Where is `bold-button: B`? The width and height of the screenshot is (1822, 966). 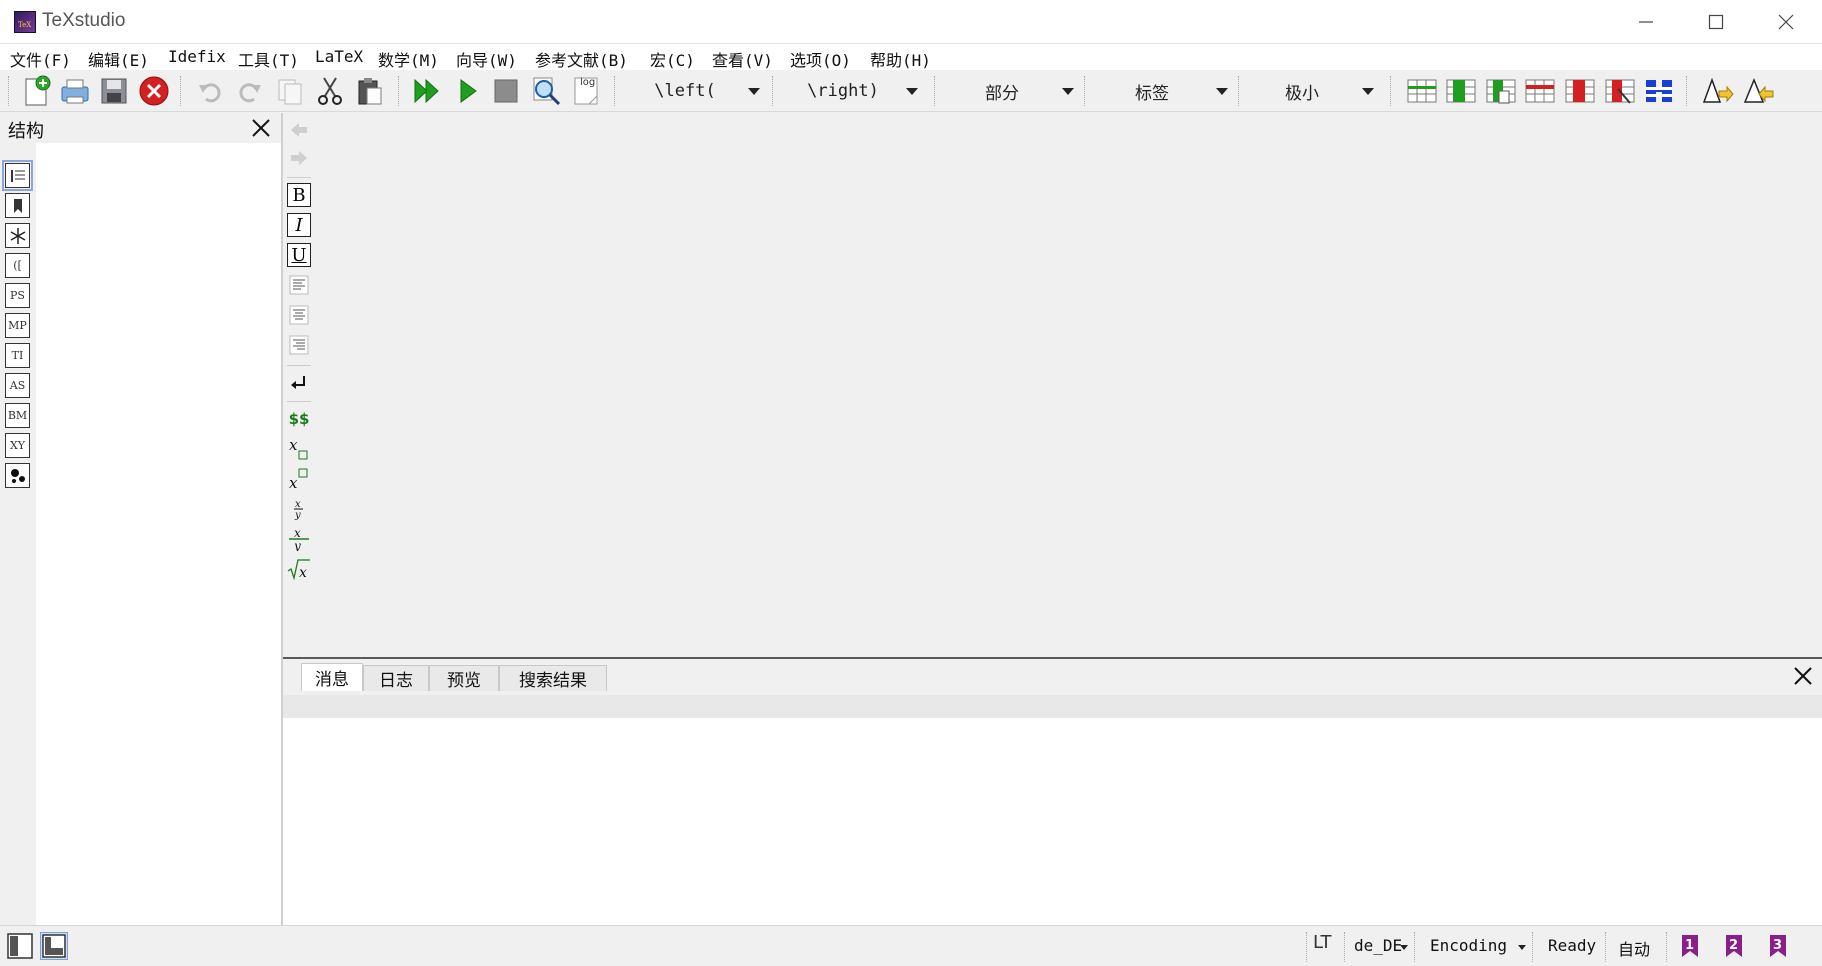 bold-button: B is located at coordinates (299, 195).